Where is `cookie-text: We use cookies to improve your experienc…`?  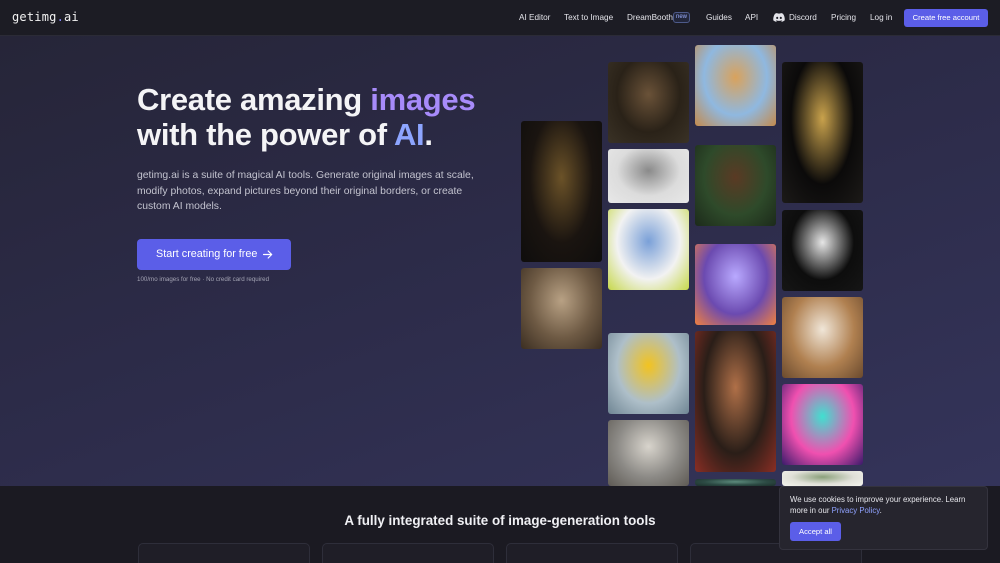 cookie-text: We use cookies to improve your experienc… is located at coordinates (885, 505).